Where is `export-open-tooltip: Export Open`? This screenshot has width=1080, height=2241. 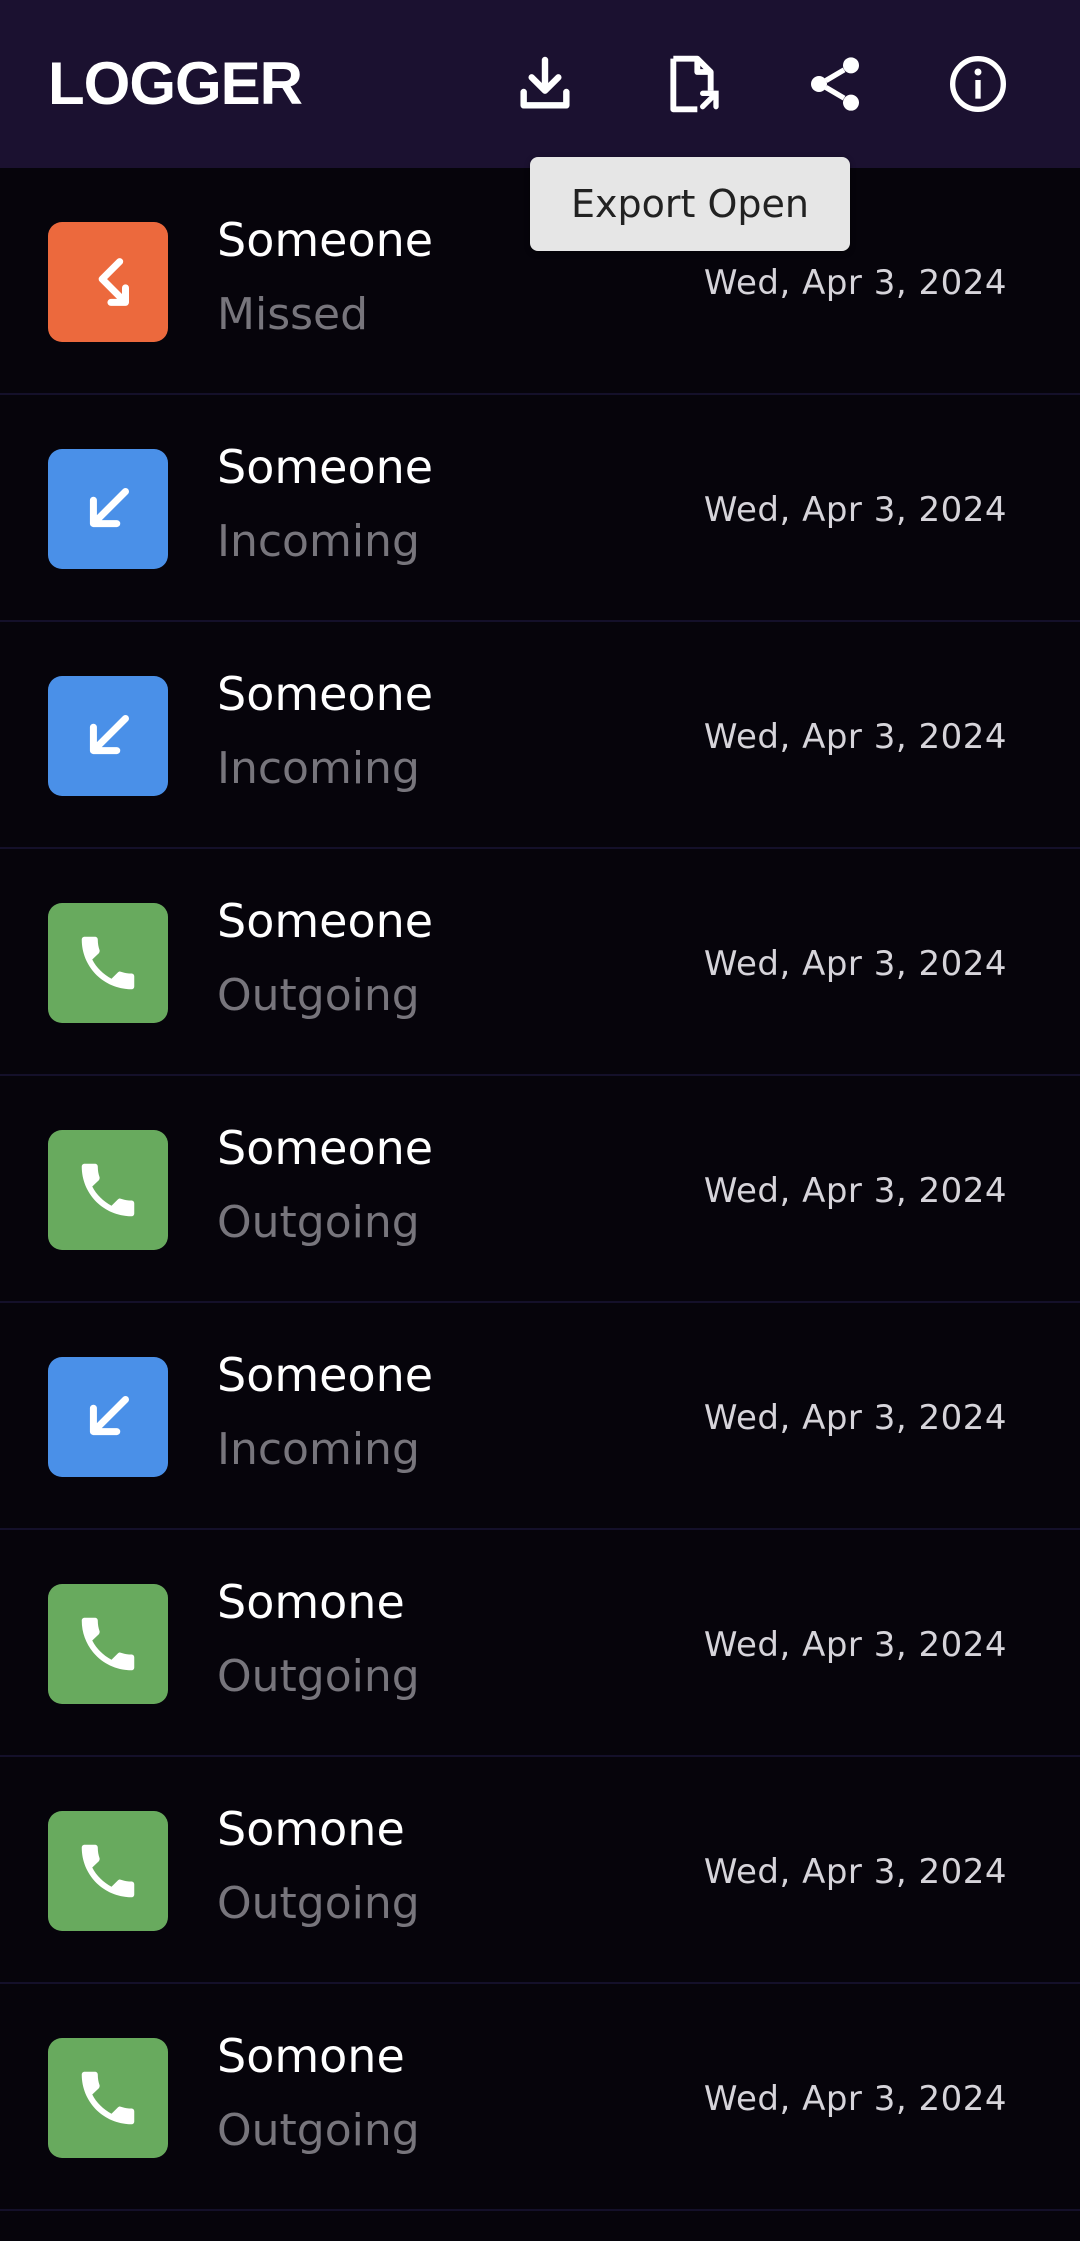 export-open-tooltip: Export Open is located at coordinates (690, 204).